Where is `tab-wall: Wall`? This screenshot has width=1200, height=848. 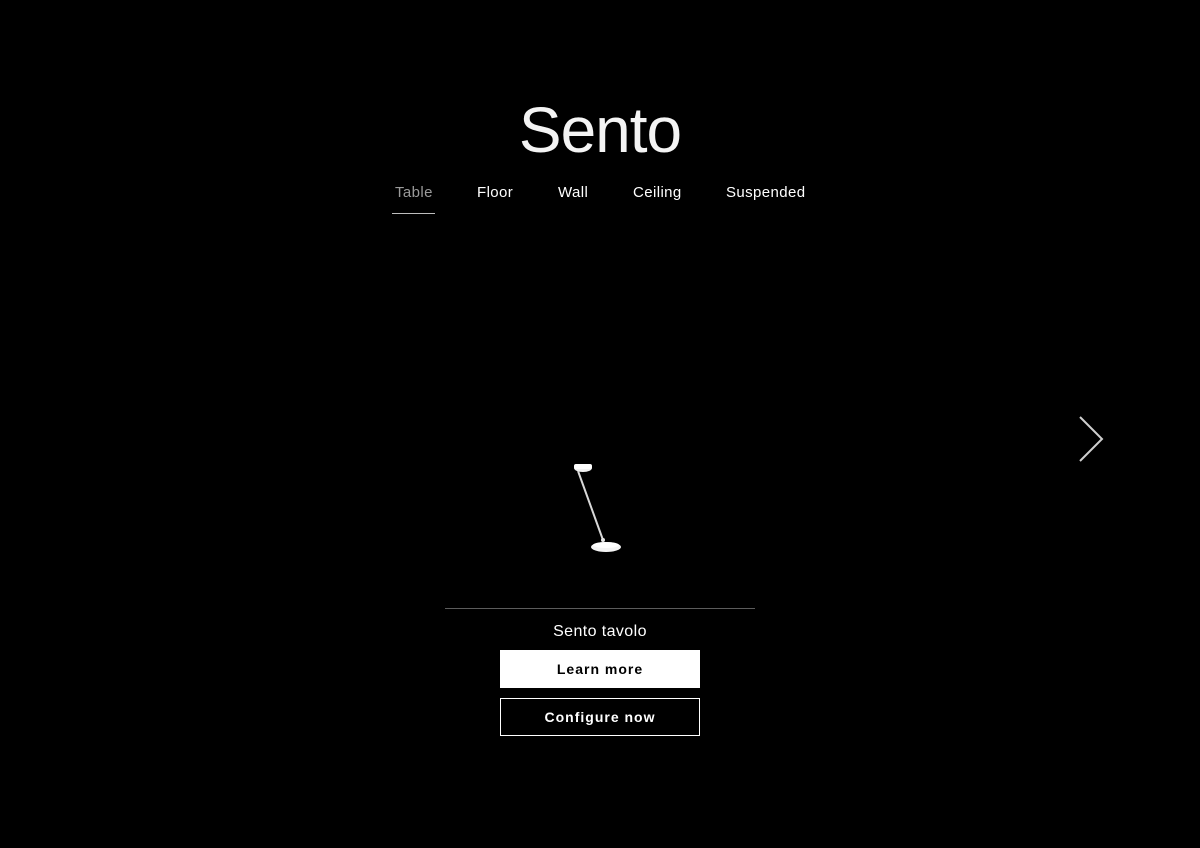 tab-wall: Wall is located at coordinates (573, 193).